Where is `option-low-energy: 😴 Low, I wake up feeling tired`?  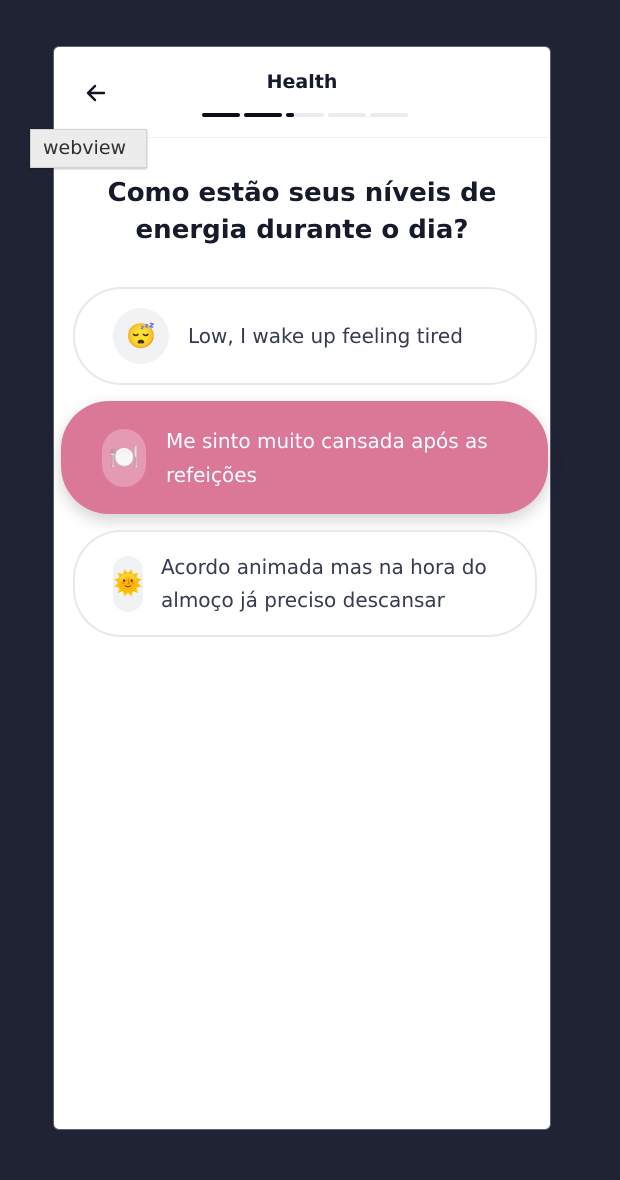 option-low-energy: 😴 Low, I wake up feeling tired is located at coordinates (305, 336).